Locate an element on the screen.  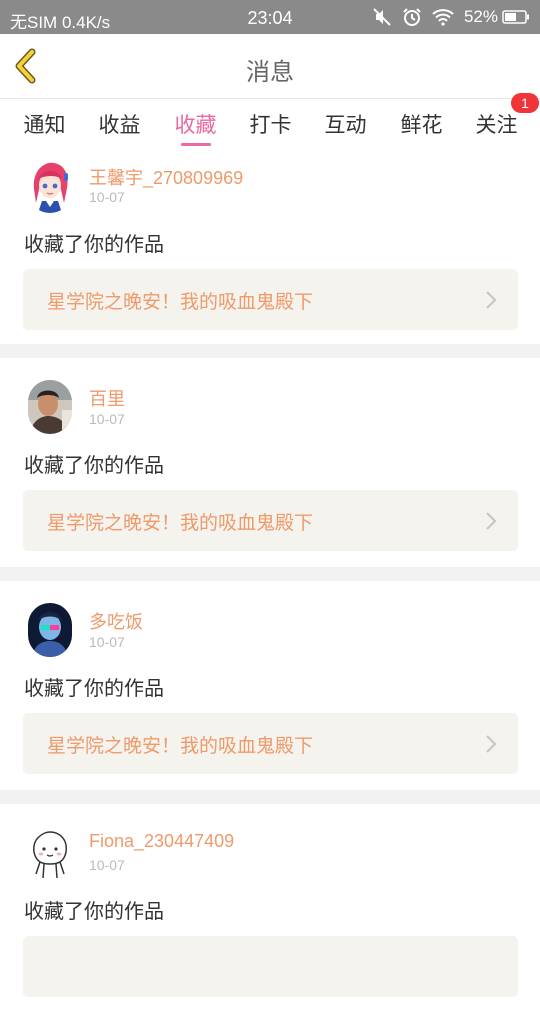
tab-flowers: 鲜花 is located at coordinates (421, 124).